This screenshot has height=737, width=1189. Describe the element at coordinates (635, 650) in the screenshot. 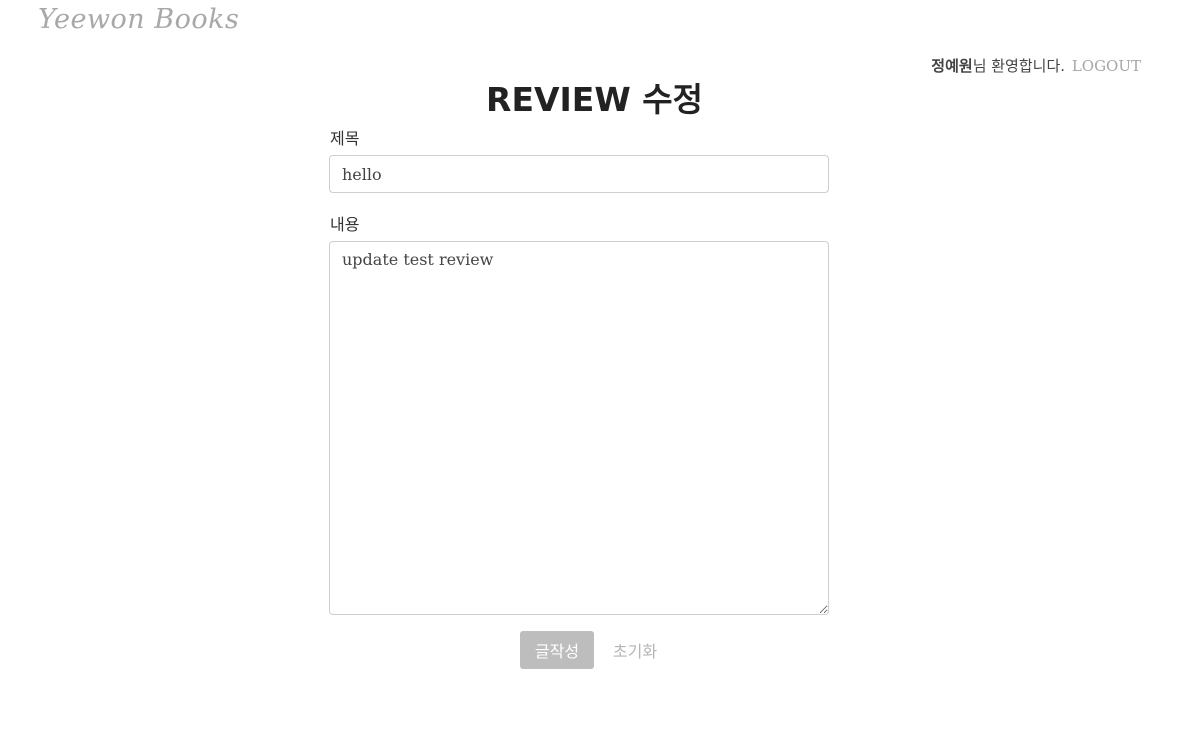

I see `reset-button: 초기화` at that location.